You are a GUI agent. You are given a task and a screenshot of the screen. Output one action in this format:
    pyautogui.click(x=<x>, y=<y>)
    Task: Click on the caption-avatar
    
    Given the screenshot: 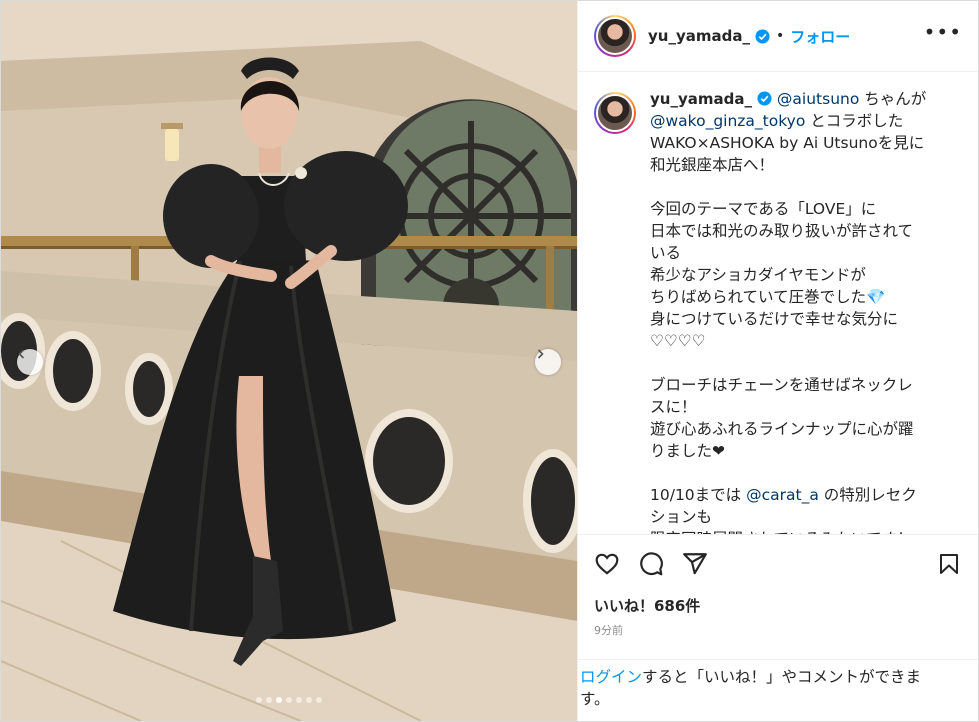 What is the action you would take?
    pyautogui.click(x=615, y=113)
    